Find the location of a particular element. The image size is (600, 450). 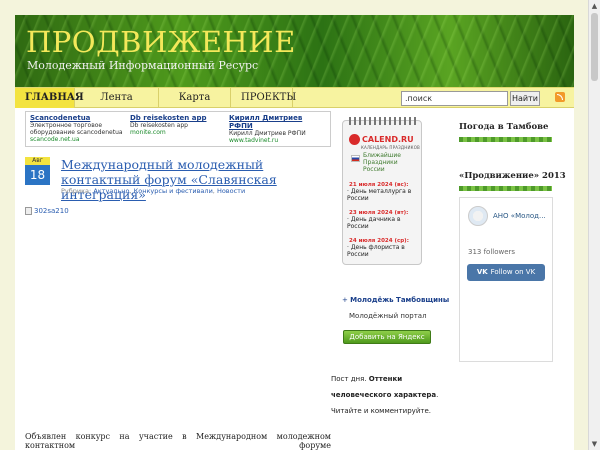

search-button: Найти is located at coordinates (525, 98).